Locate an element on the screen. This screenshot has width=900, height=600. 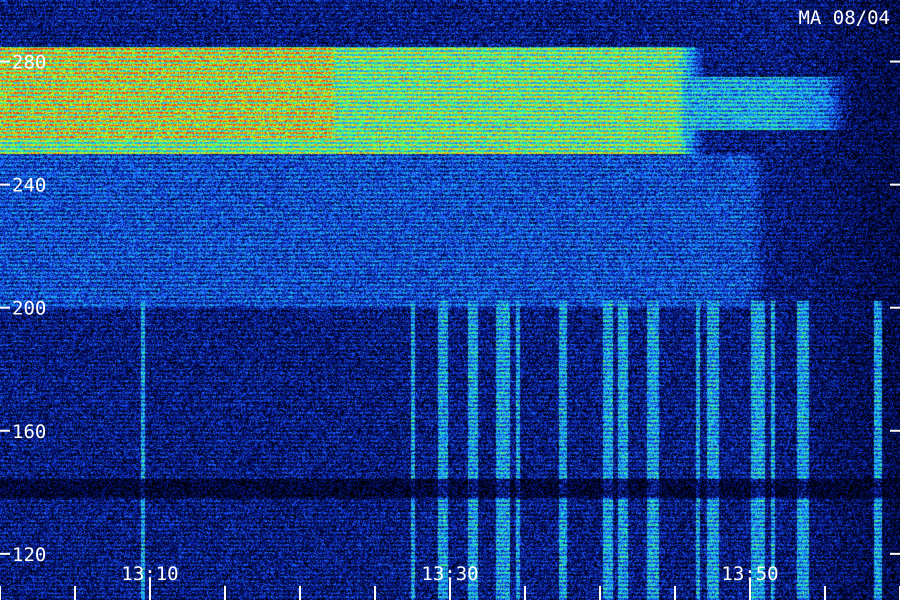
y-axis-labels: 280 240 200 160 120 is located at coordinates (29, 309).